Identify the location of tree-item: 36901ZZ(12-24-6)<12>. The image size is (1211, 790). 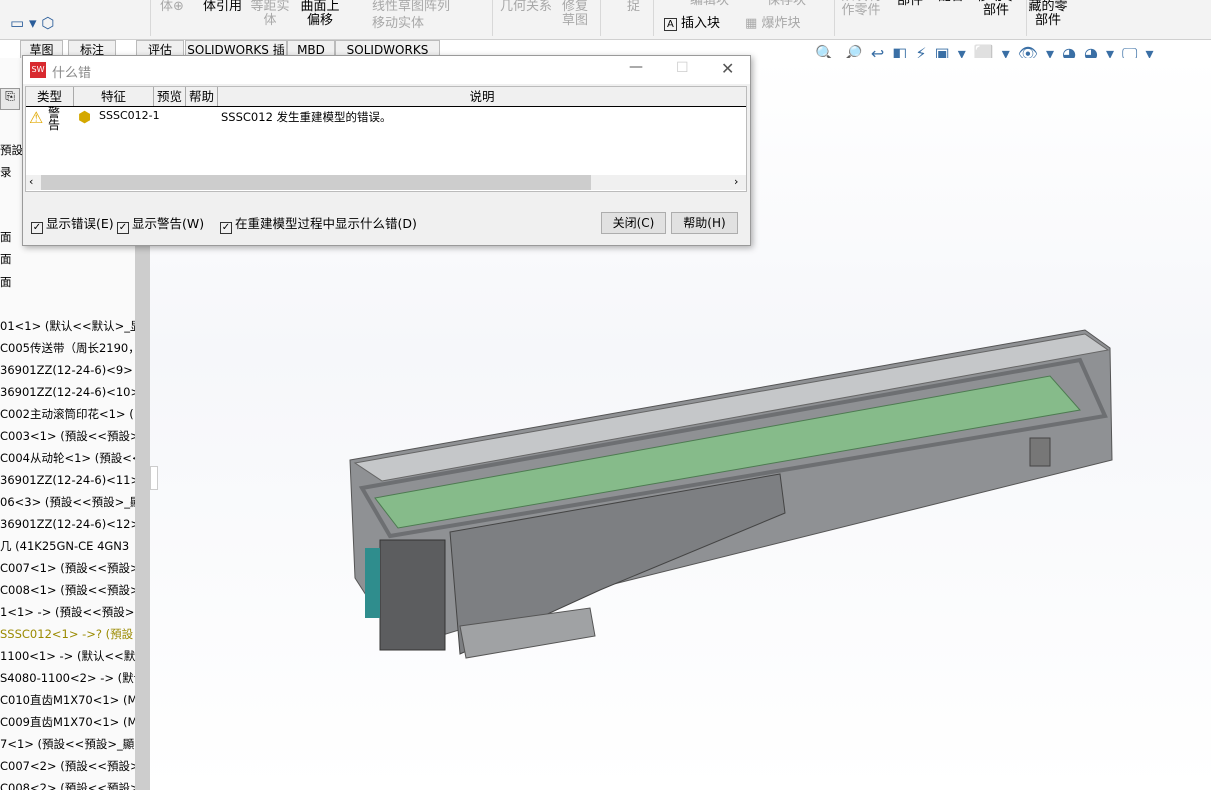
(67, 524).